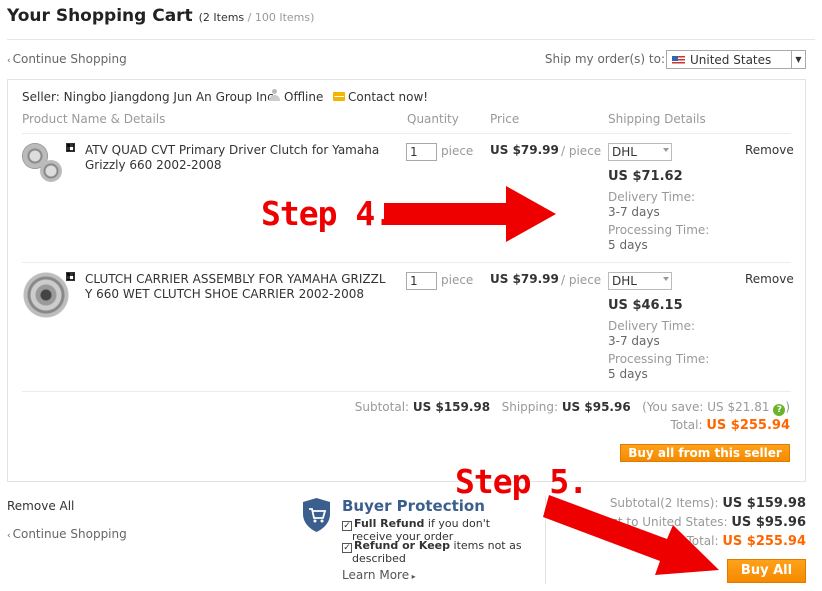 The image size is (822, 591). What do you see at coordinates (382, 407) in the screenshot?
I see `subtotal-label: Subtotal:` at bounding box center [382, 407].